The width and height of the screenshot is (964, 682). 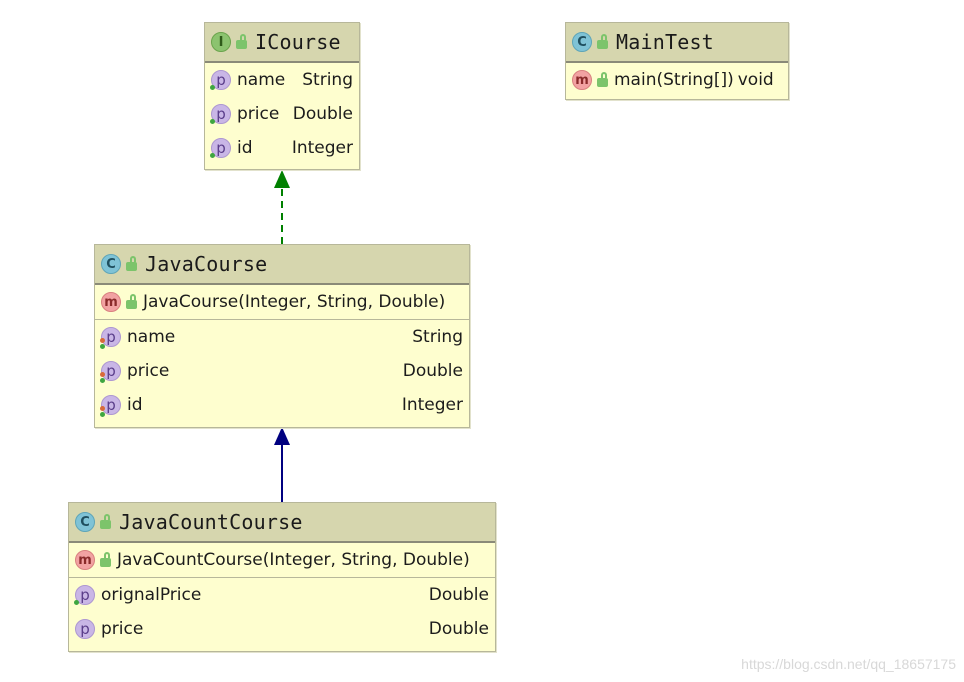 I want to click on watermark: https://blog.csdn.net/qq_18657175, so click(x=848, y=664).